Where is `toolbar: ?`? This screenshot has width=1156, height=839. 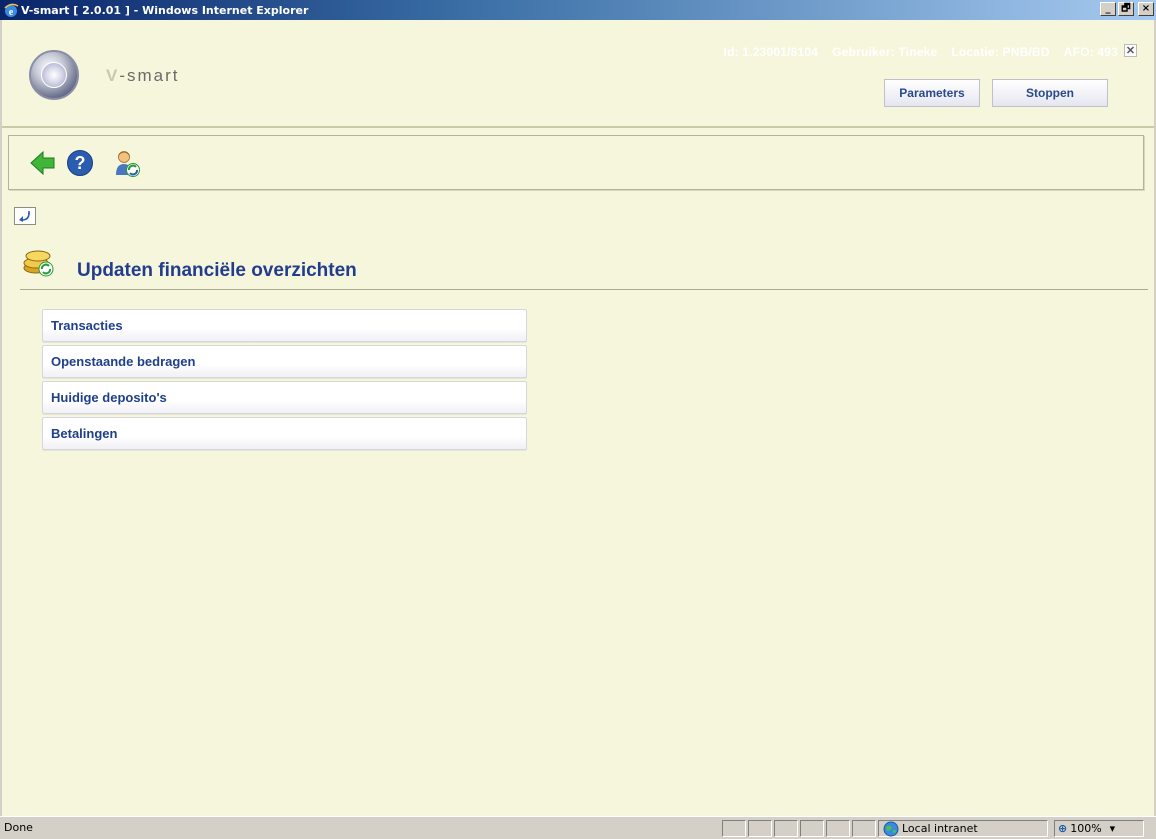 toolbar: ? is located at coordinates (576, 162).